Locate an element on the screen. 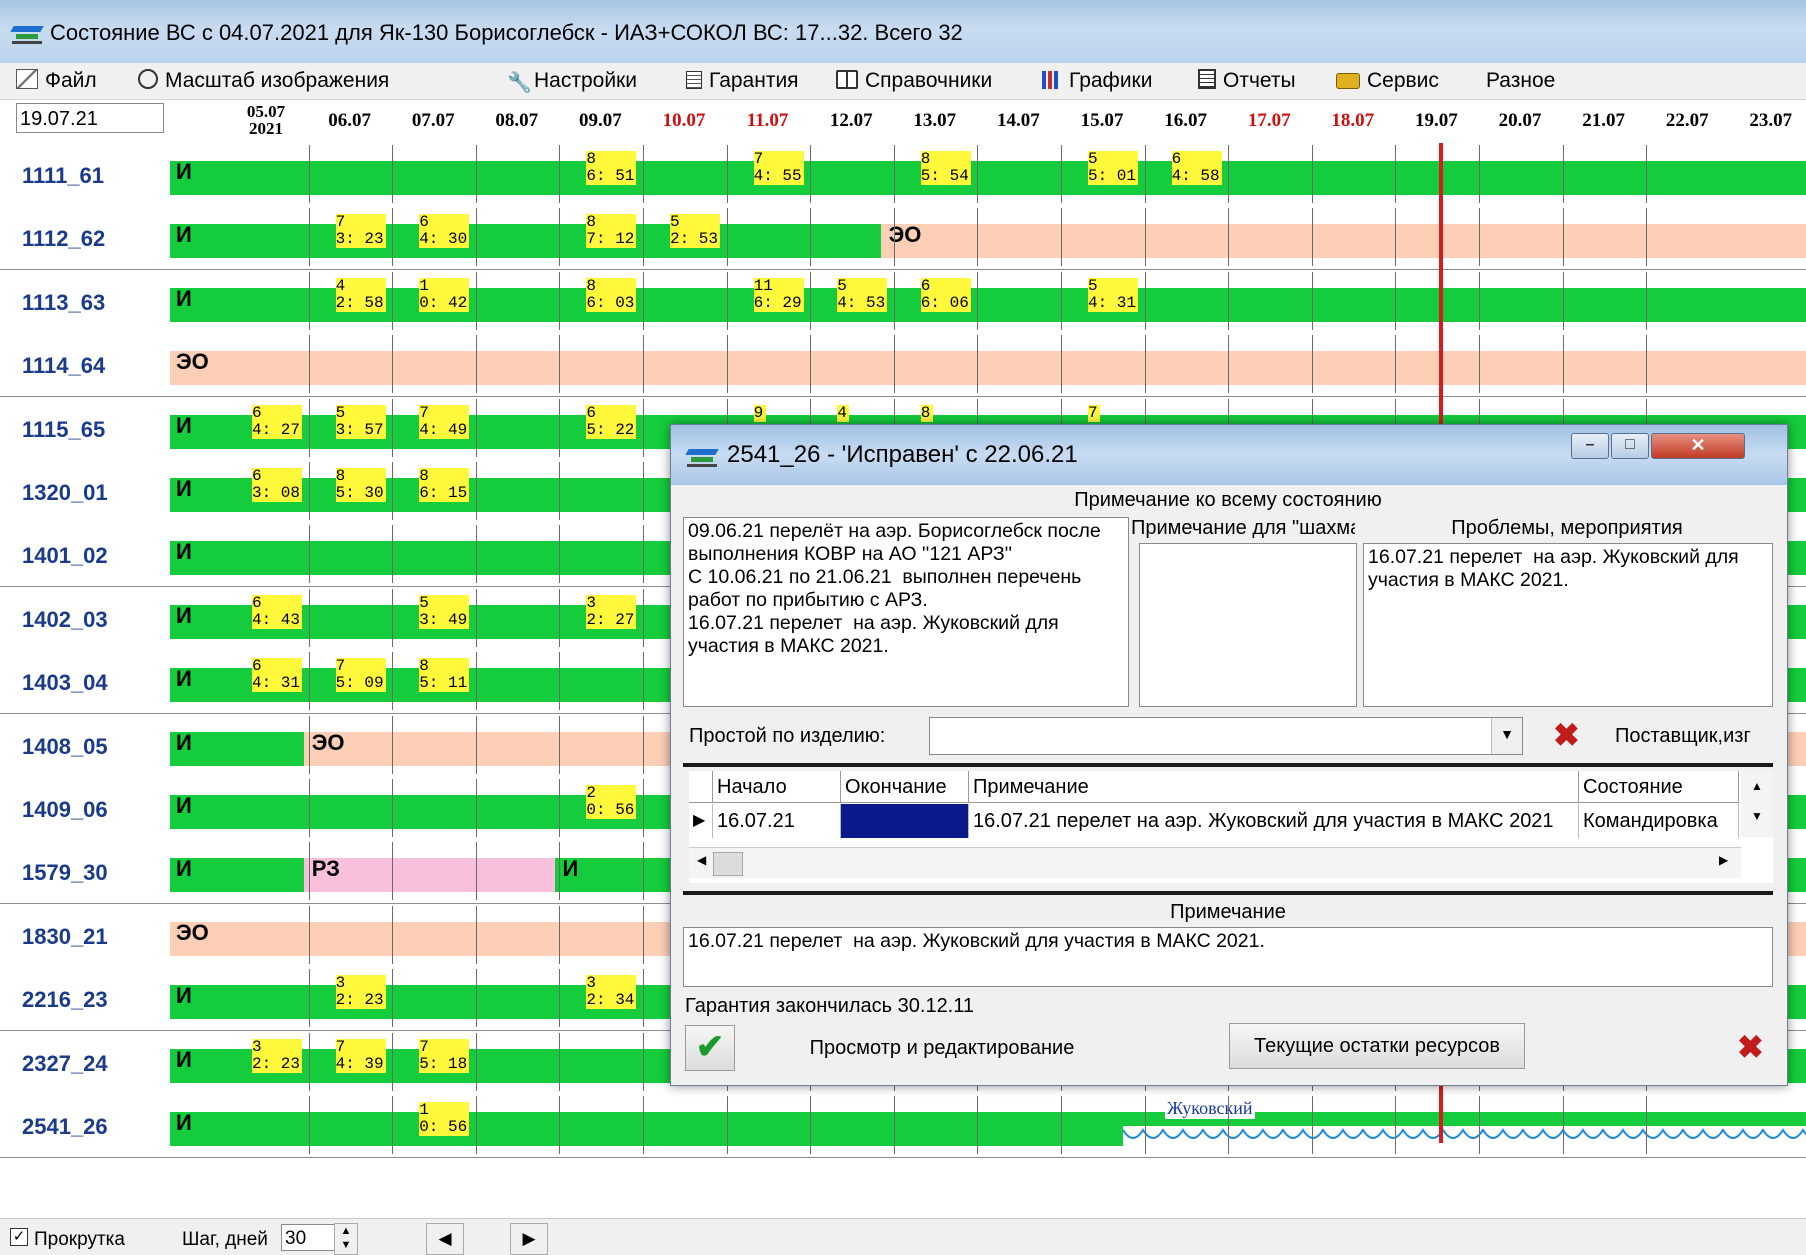  flight-marker: 8 6: 15 is located at coordinates (444, 485).